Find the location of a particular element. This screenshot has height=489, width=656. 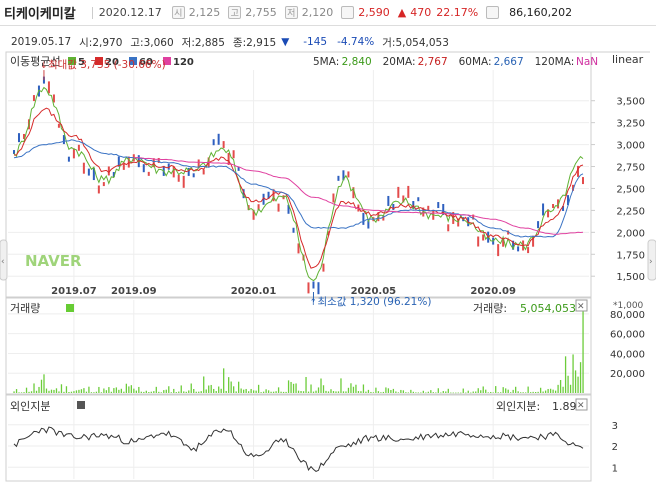

foreign-value: 1.89 is located at coordinates (564, 406).